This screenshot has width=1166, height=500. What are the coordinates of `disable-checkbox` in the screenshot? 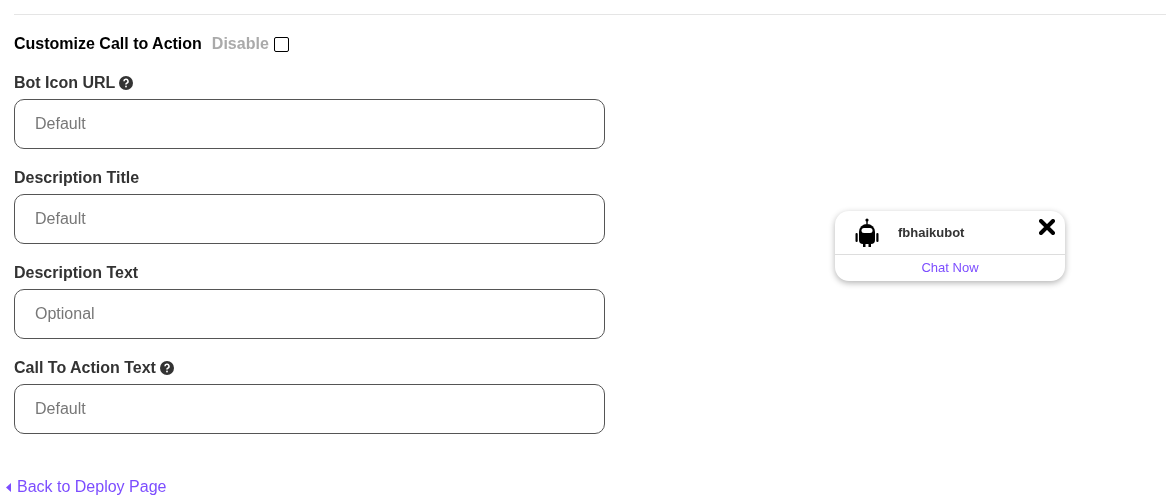 It's located at (281, 44).